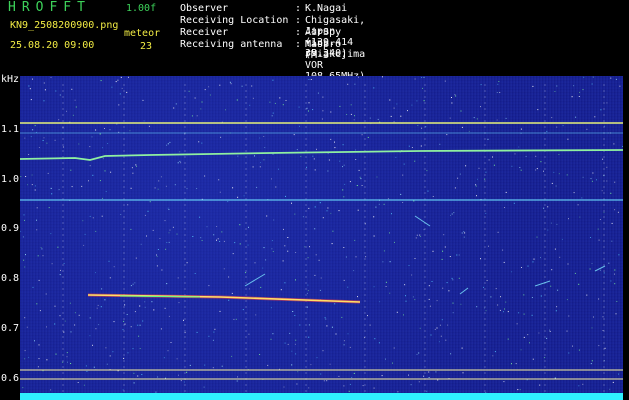 The image size is (629, 400). I want to click on y-tick-label: 0.6, so click(10, 378).